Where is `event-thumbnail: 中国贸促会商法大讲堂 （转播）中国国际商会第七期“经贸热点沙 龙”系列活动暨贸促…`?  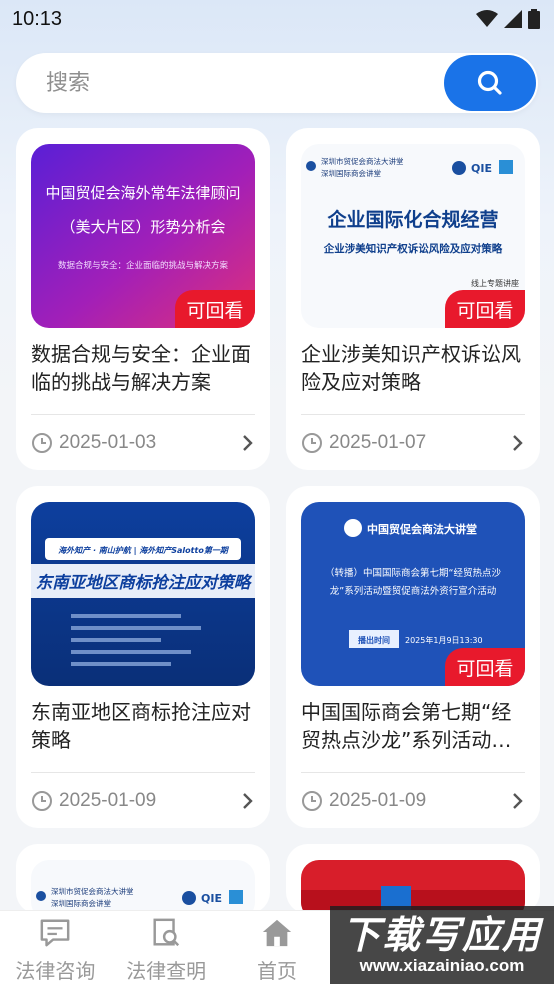
event-thumbnail: 中国贸促会商法大讲堂 （转播）中国国际商会第七期“经贸热点沙 龙”系列活动暨贸促… is located at coordinates (413, 594).